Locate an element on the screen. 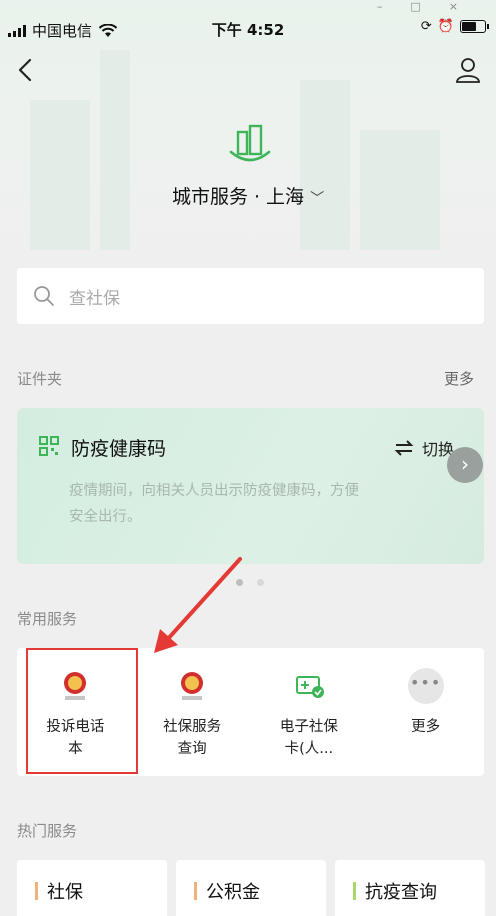 The height and width of the screenshot is (916, 496). search-placeholder: 查社保 is located at coordinates (94, 298).